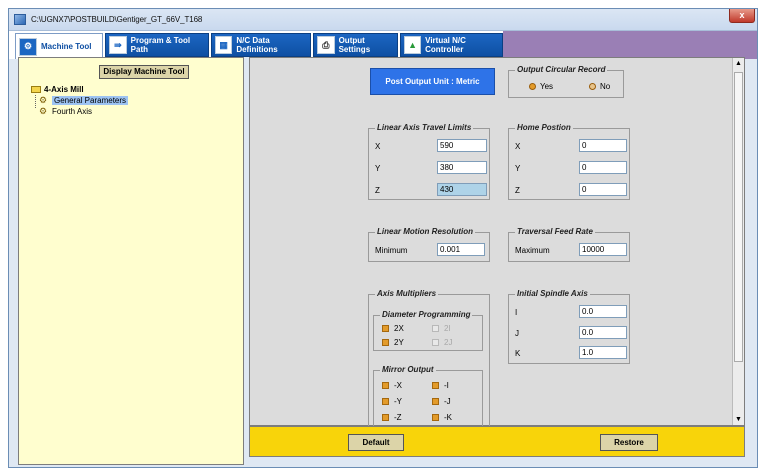 Image resolution: width=758 pixels, height=468 pixels. I want to click on tree-root-label: 4-Axis Mill, so click(64, 89).